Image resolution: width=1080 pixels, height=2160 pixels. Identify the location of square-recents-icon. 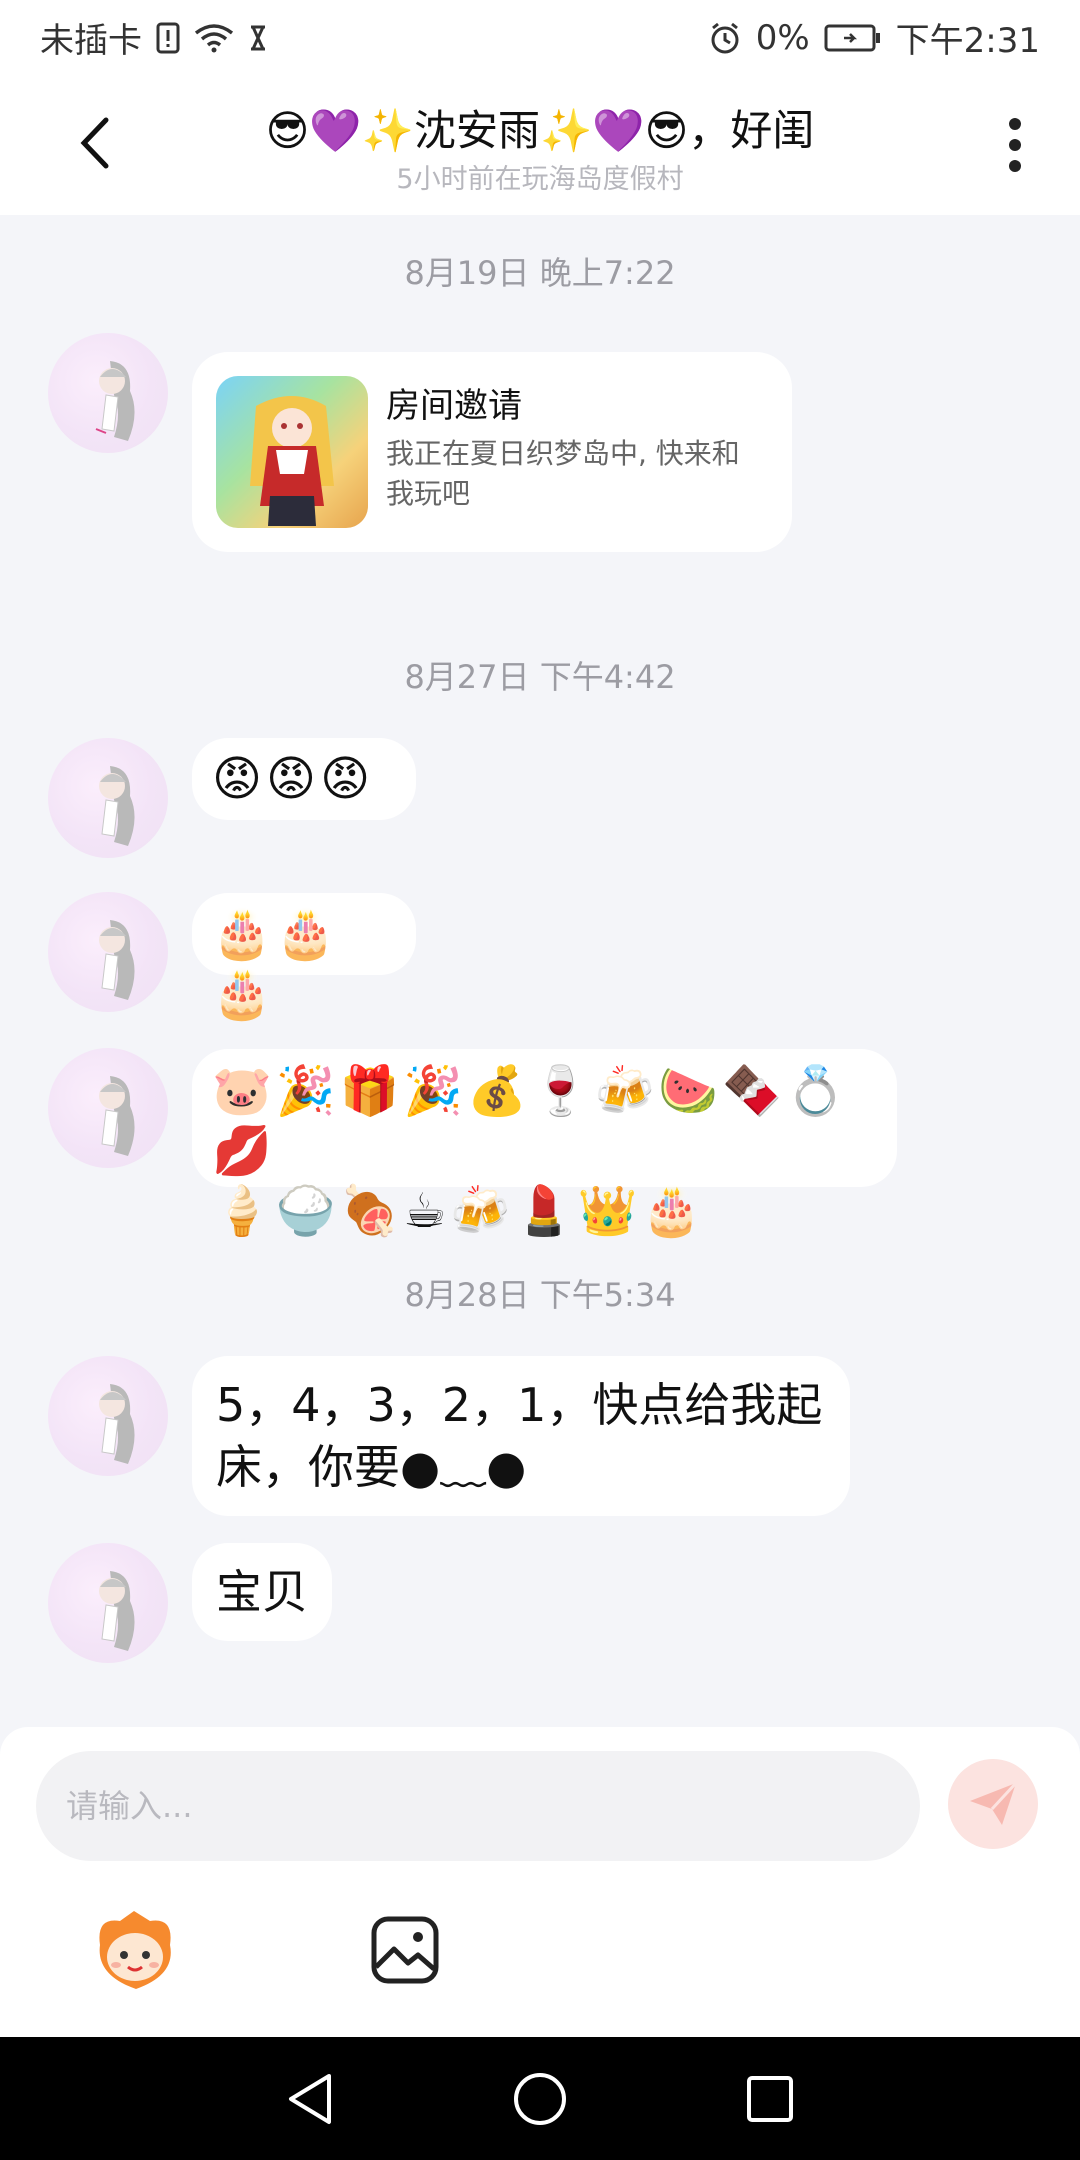
(770, 2099).